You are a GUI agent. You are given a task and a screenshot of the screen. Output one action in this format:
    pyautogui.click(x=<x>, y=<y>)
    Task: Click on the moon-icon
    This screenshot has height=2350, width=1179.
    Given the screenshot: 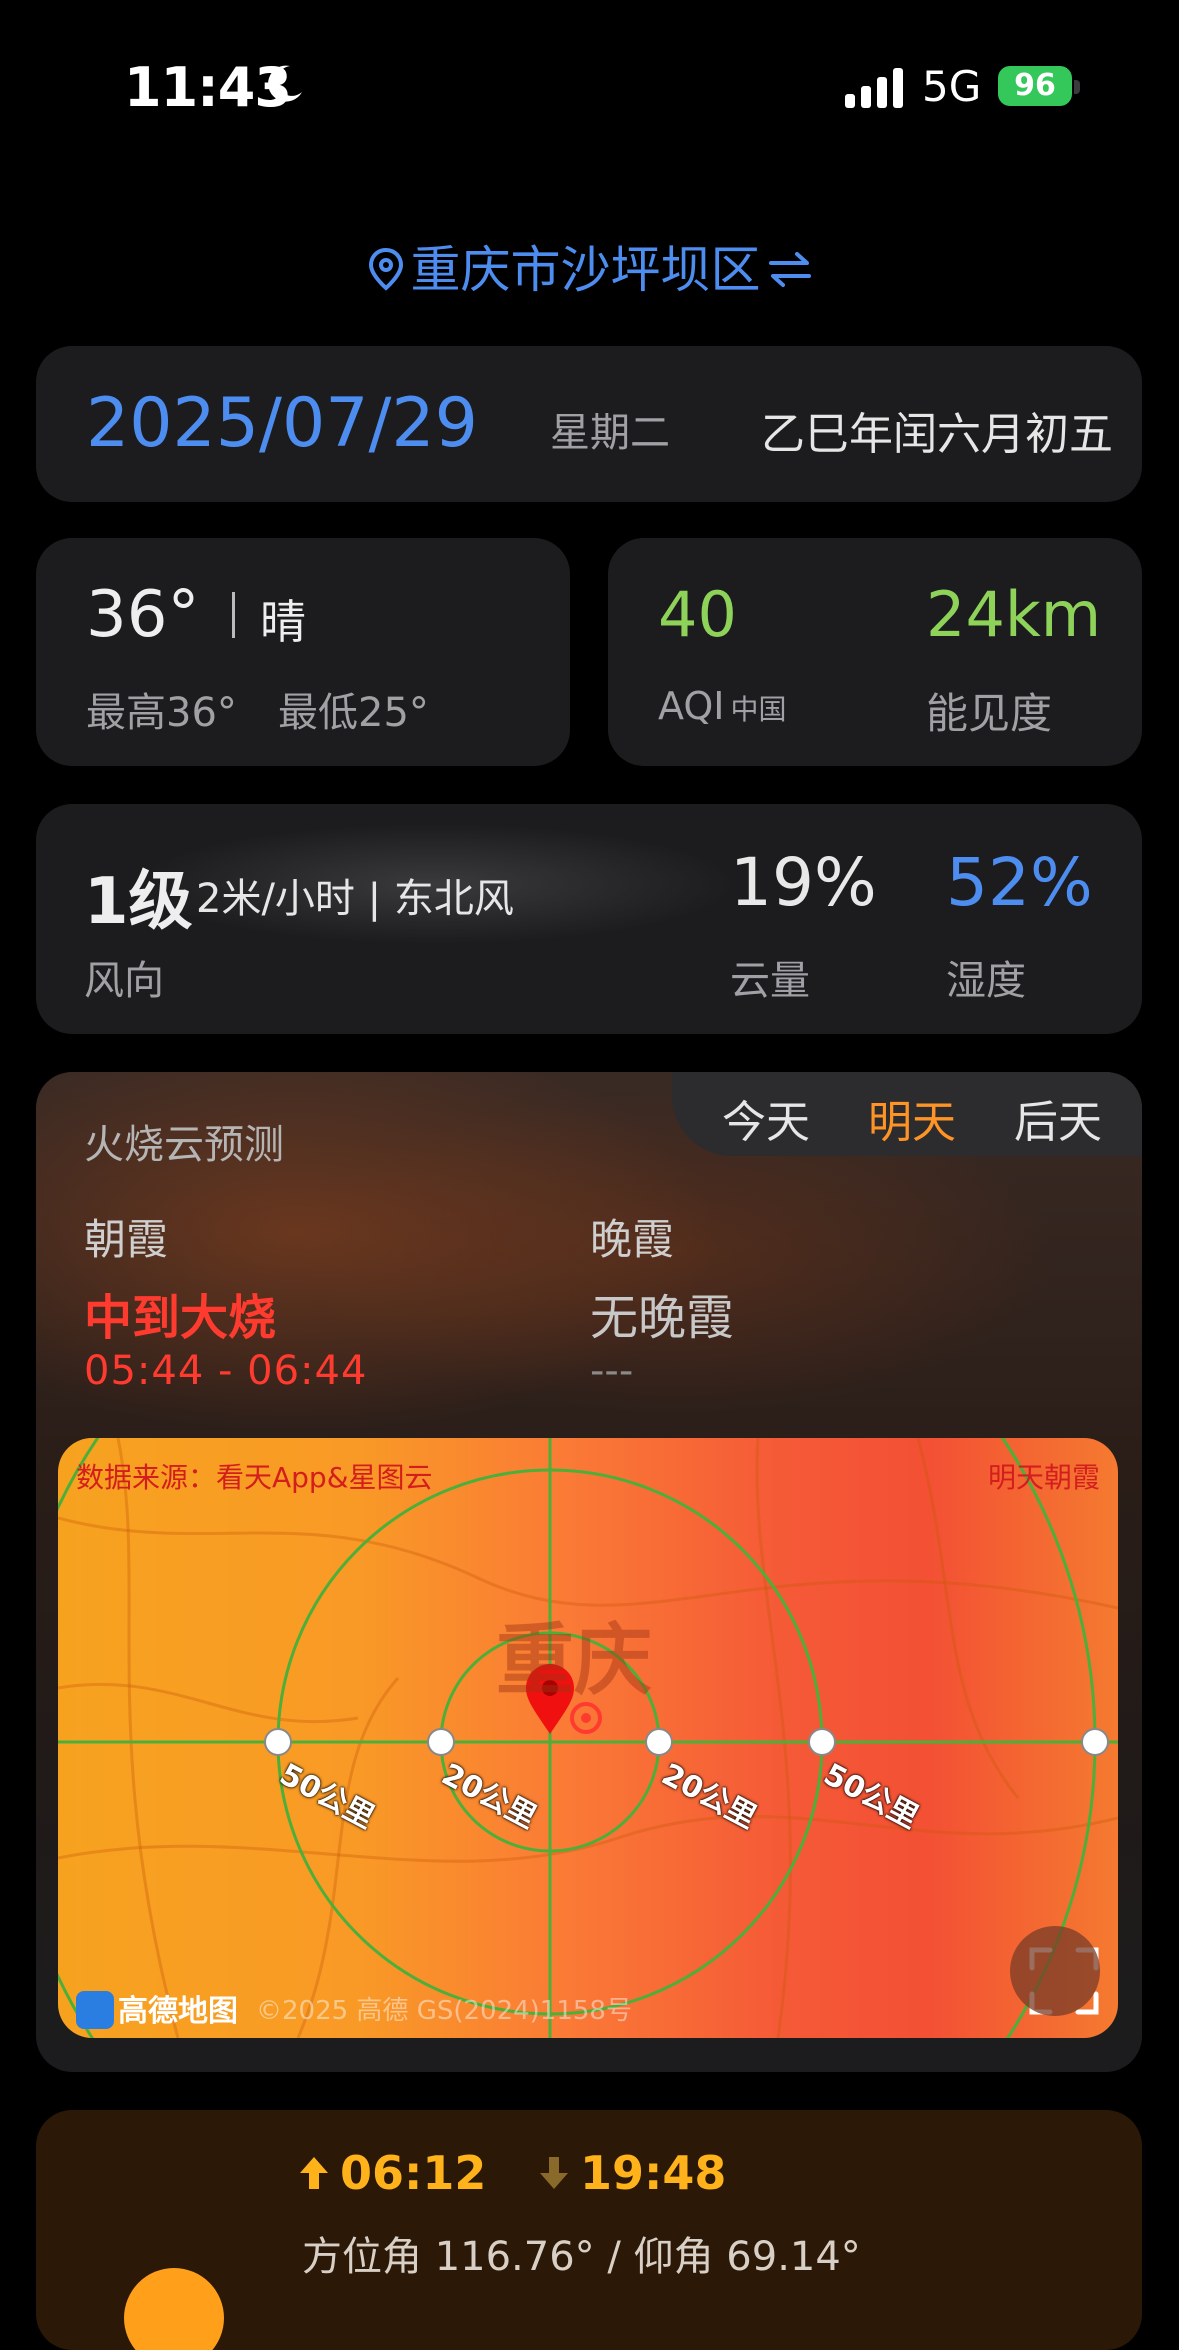 What is the action you would take?
    pyautogui.click(x=285, y=83)
    